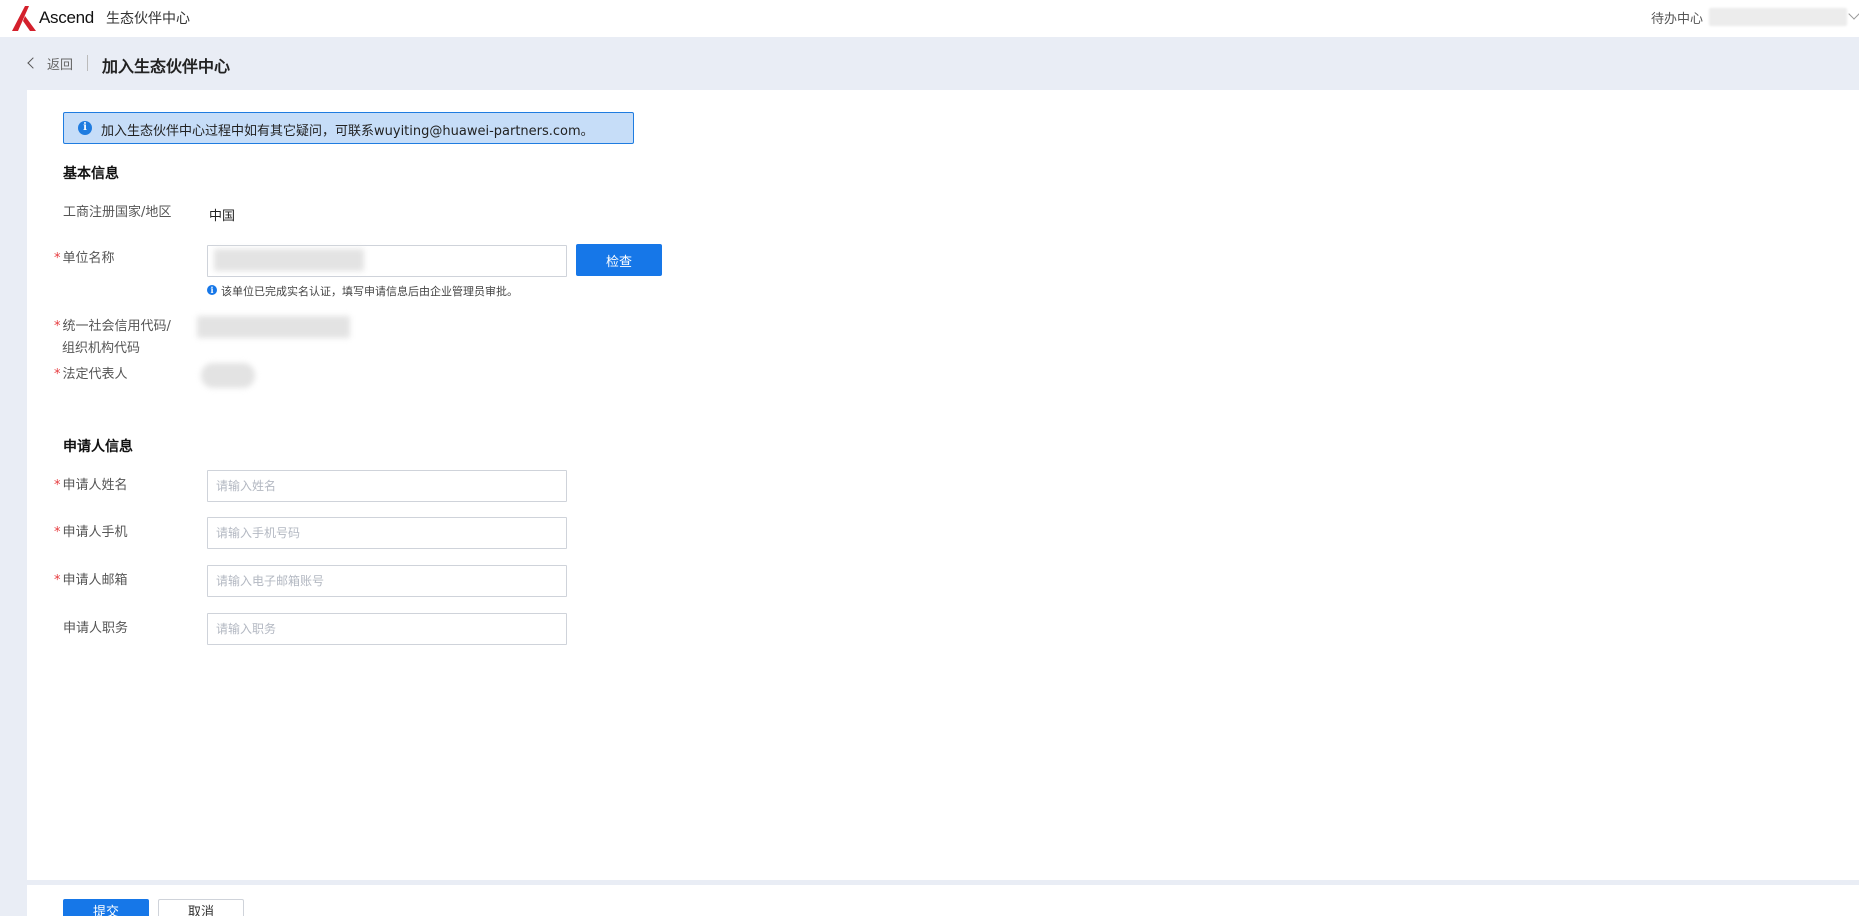 This screenshot has height=916, width=1859. I want to click on todo-center-link: 待办中心, so click(1677, 17).